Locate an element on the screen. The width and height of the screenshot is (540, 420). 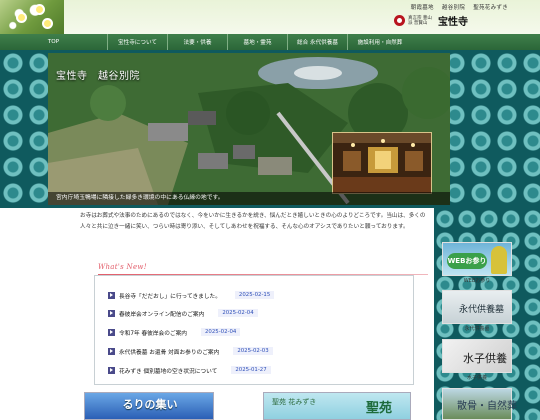
header-link-hanamizuki: 聖苑花みずき is located at coordinates (490, 8).